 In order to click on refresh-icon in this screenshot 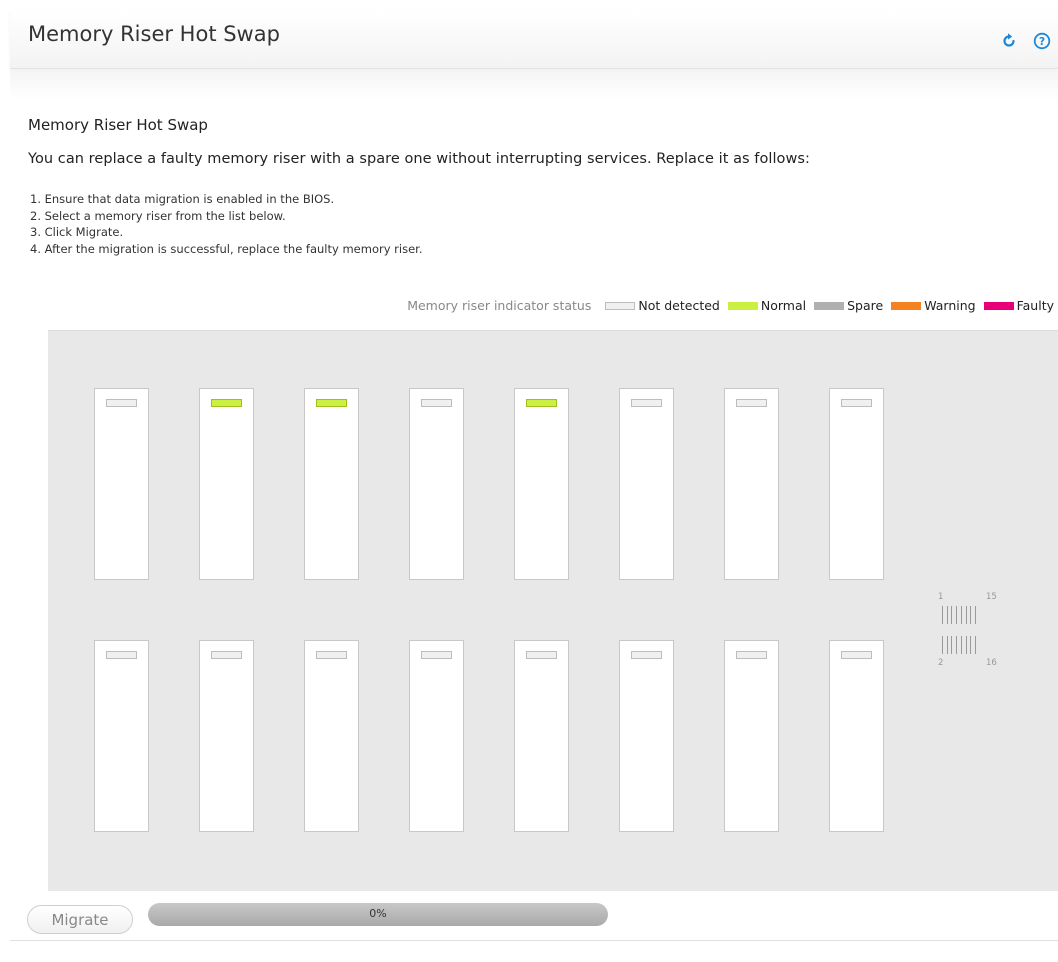, I will do `click(1009, 41)`.